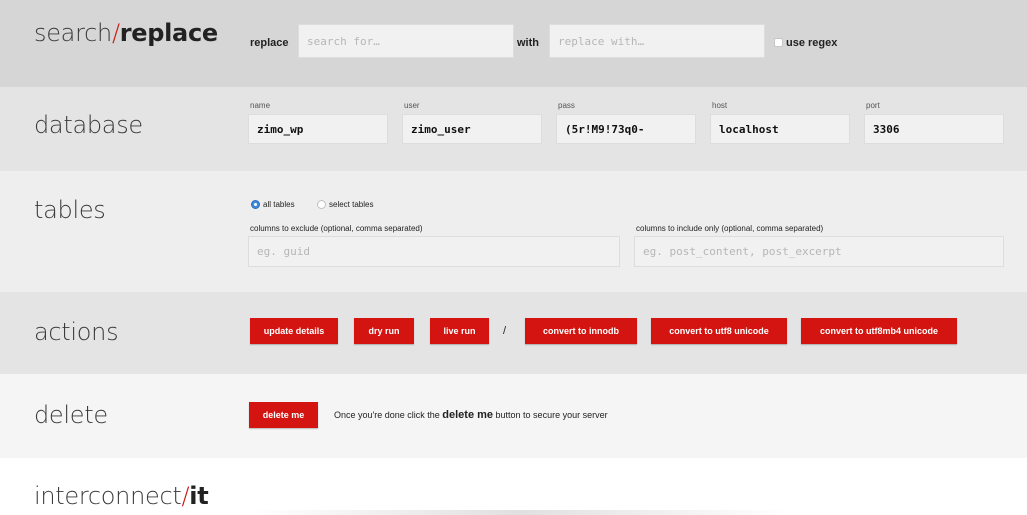  I want to click on select-tables-label: select tables, so click(351, 204).